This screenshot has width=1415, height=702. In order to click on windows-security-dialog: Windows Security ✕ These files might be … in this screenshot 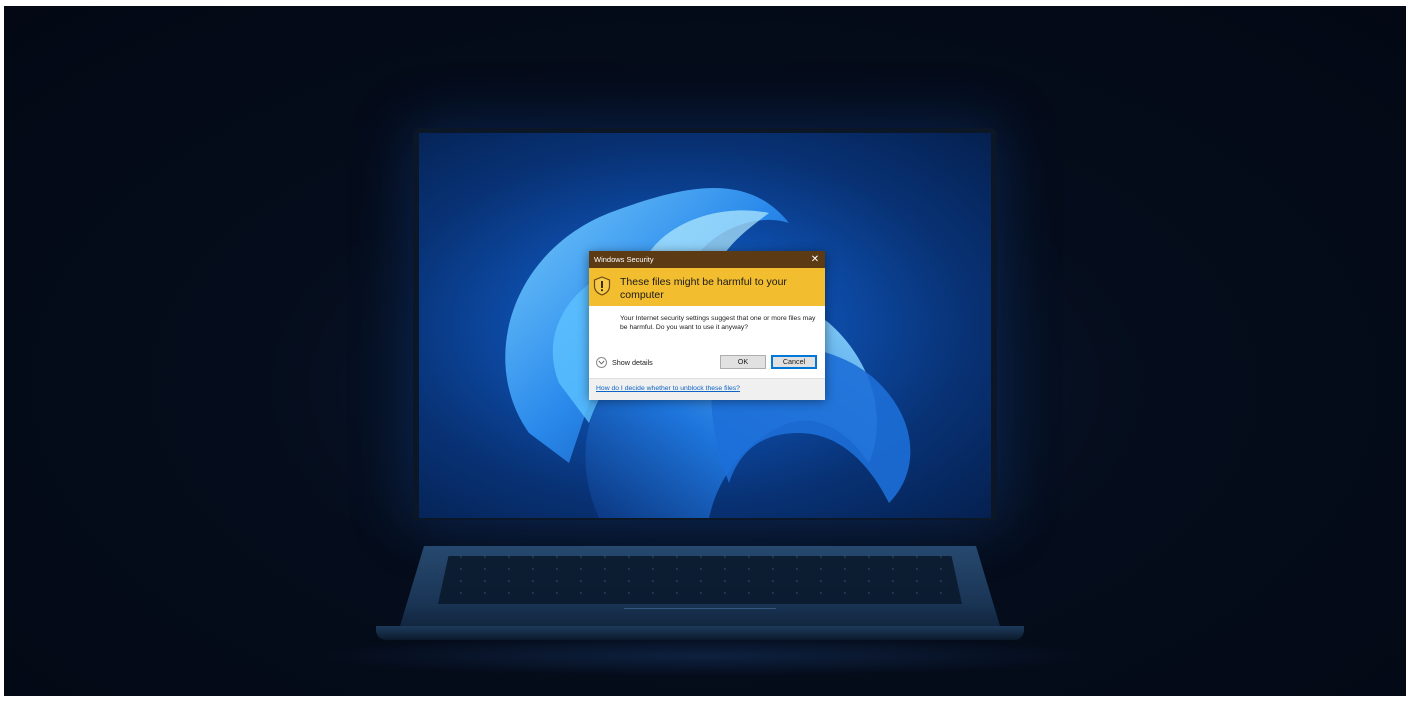, I will do `click(707, 325)`.